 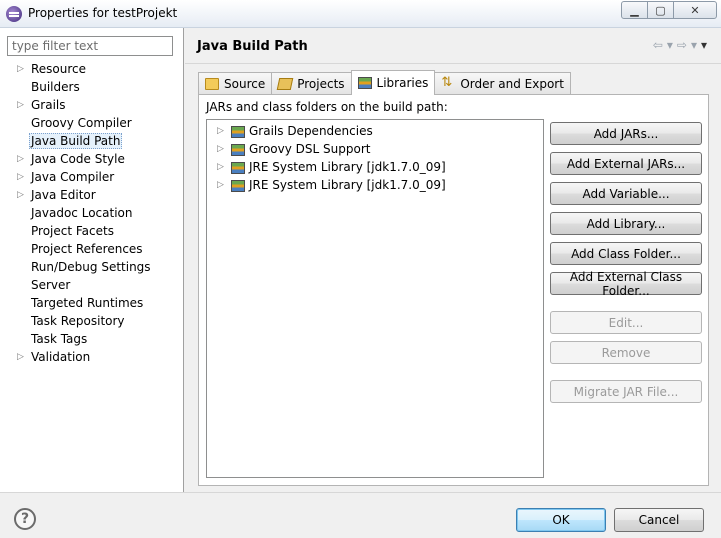 I want to click on tab-source: Source, so click(x=235, y=83).